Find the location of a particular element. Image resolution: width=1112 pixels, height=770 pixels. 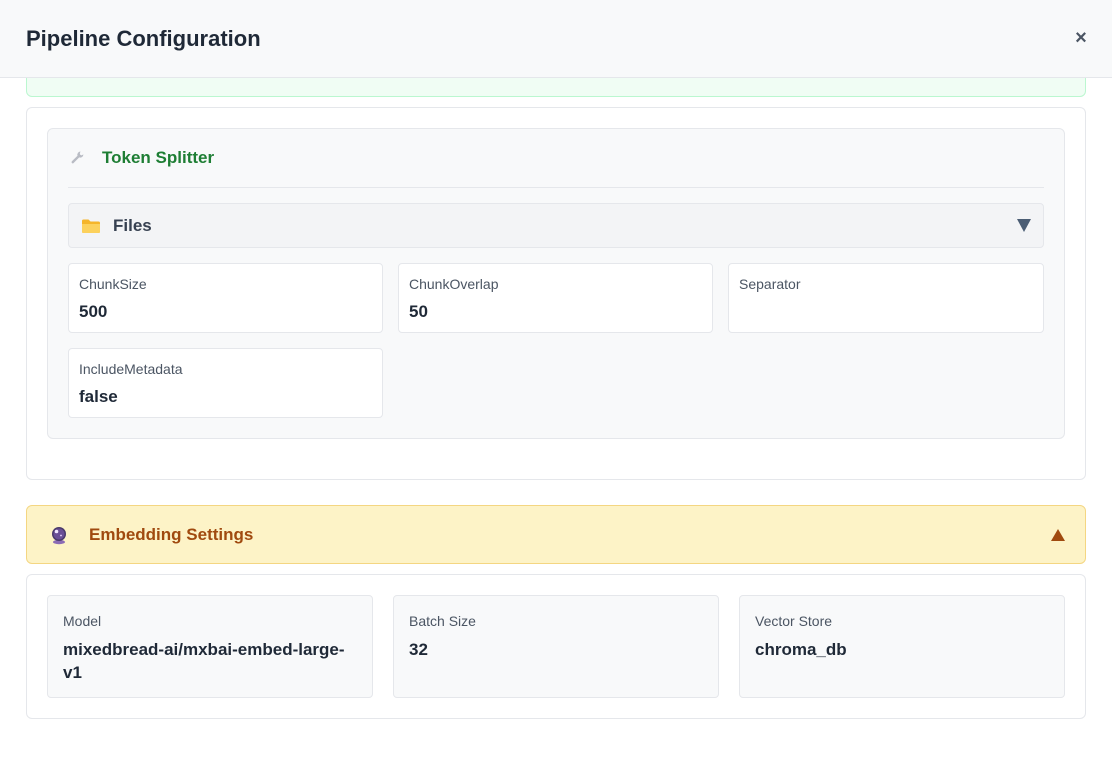

field-value: mixedbread-ai/mxbai-embed-large-v1 is located at coordinates (204, 661).